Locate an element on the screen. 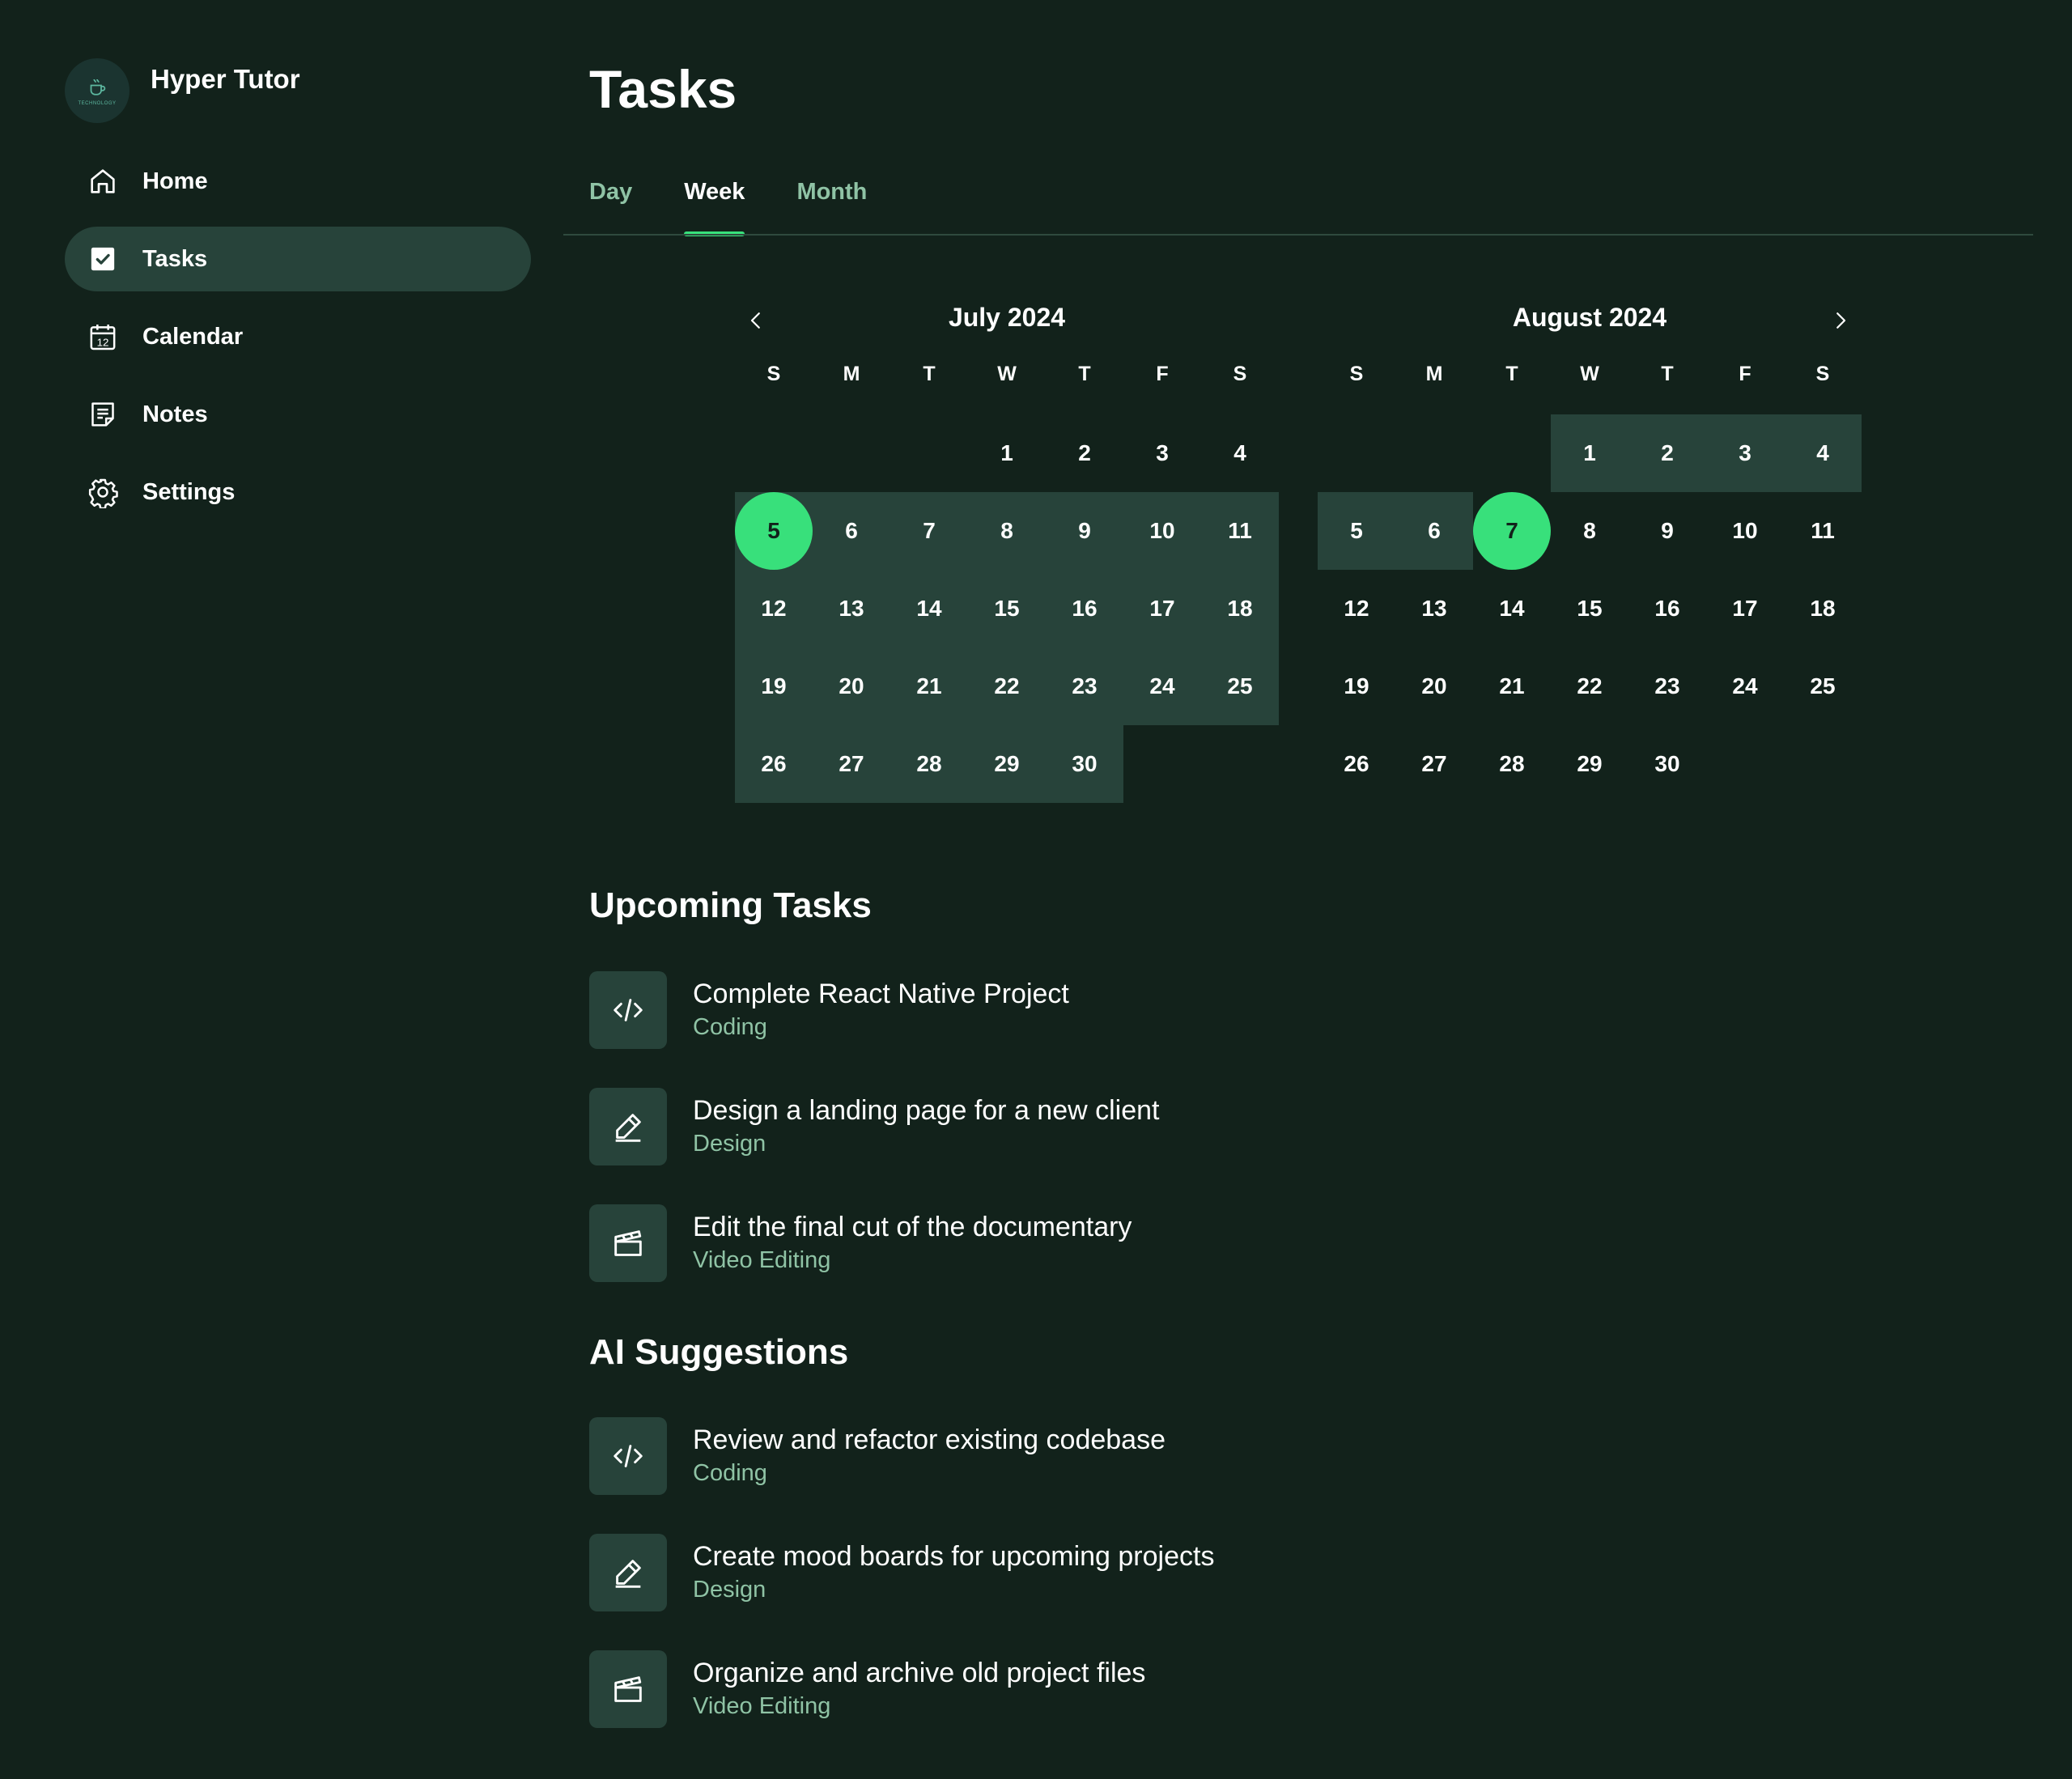 The height and width of the screenshot is (1779, 2072). sidebar-item-settings: Settings is located at coordinates (298, 492).